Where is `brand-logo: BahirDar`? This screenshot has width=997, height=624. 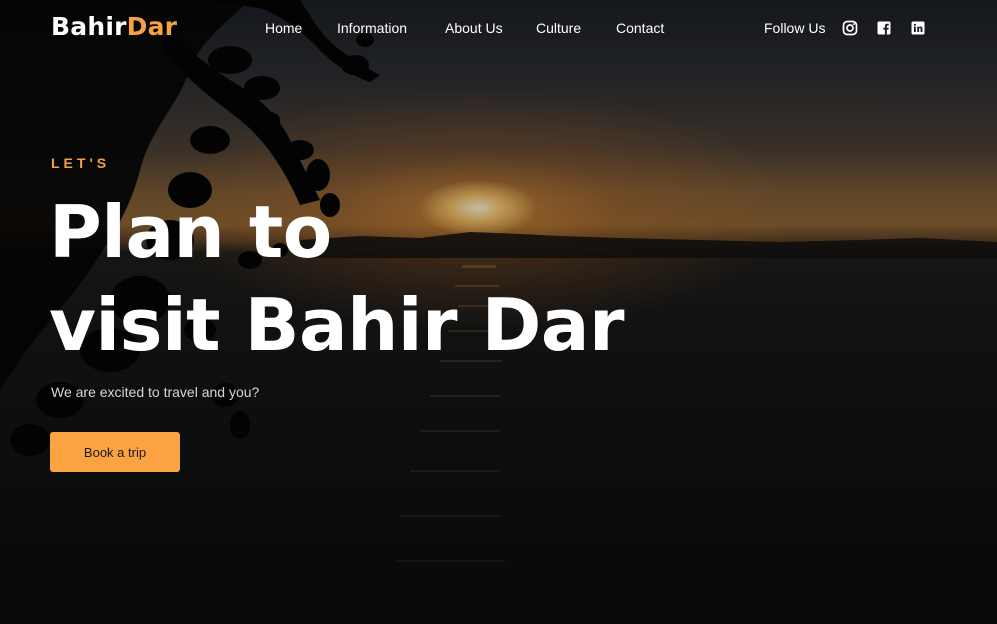
brand-logo: BahirDar is located at coordinates (114, 26).